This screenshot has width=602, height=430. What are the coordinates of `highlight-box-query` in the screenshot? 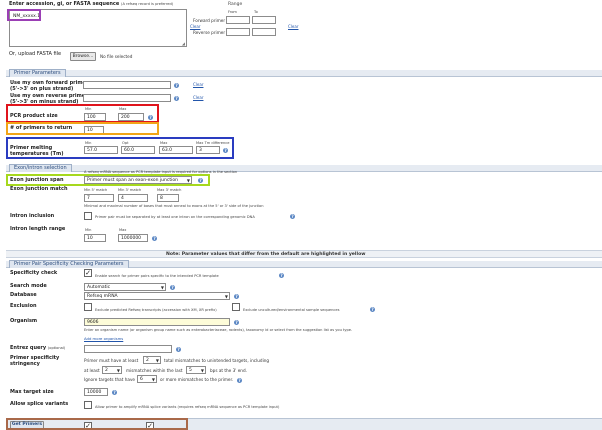 It's located at (24, 15).